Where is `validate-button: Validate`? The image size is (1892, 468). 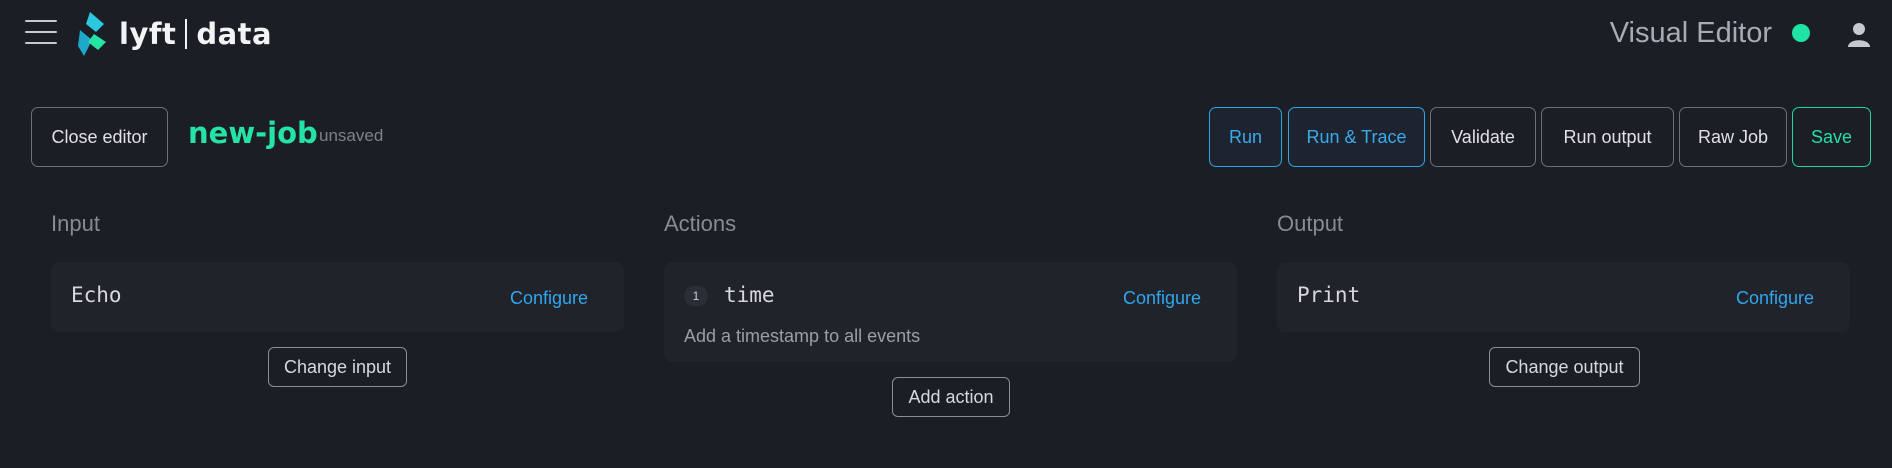 validate-button: Validate is located at coordinates (1483, 137).